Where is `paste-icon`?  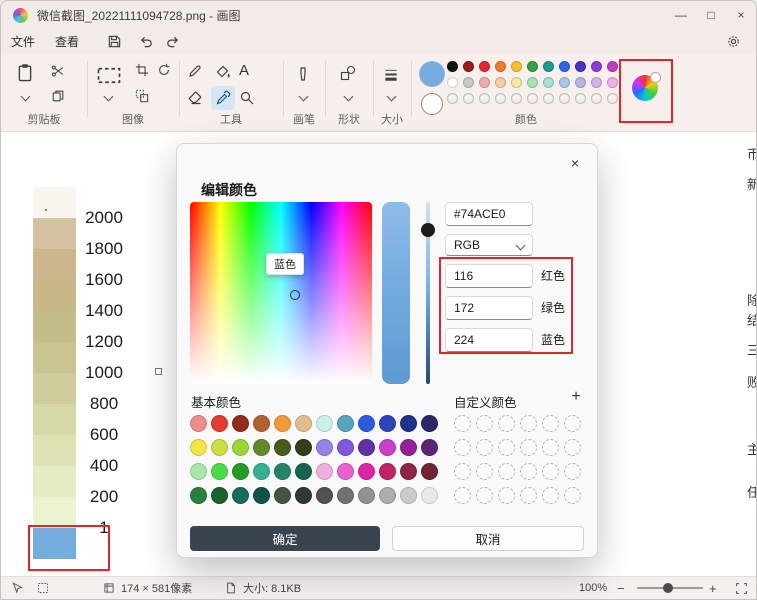
paste-icon is located at coordinates (25, 73).